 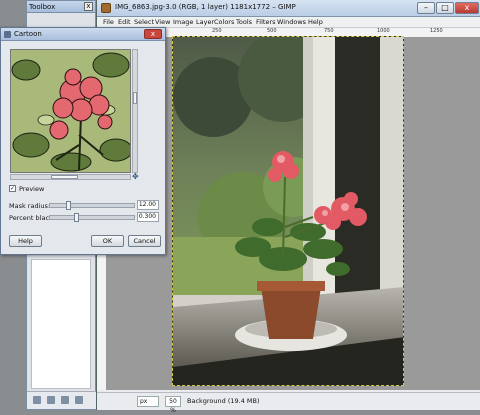 I want to click on menu-select: Select, so click(x=144, y=22).